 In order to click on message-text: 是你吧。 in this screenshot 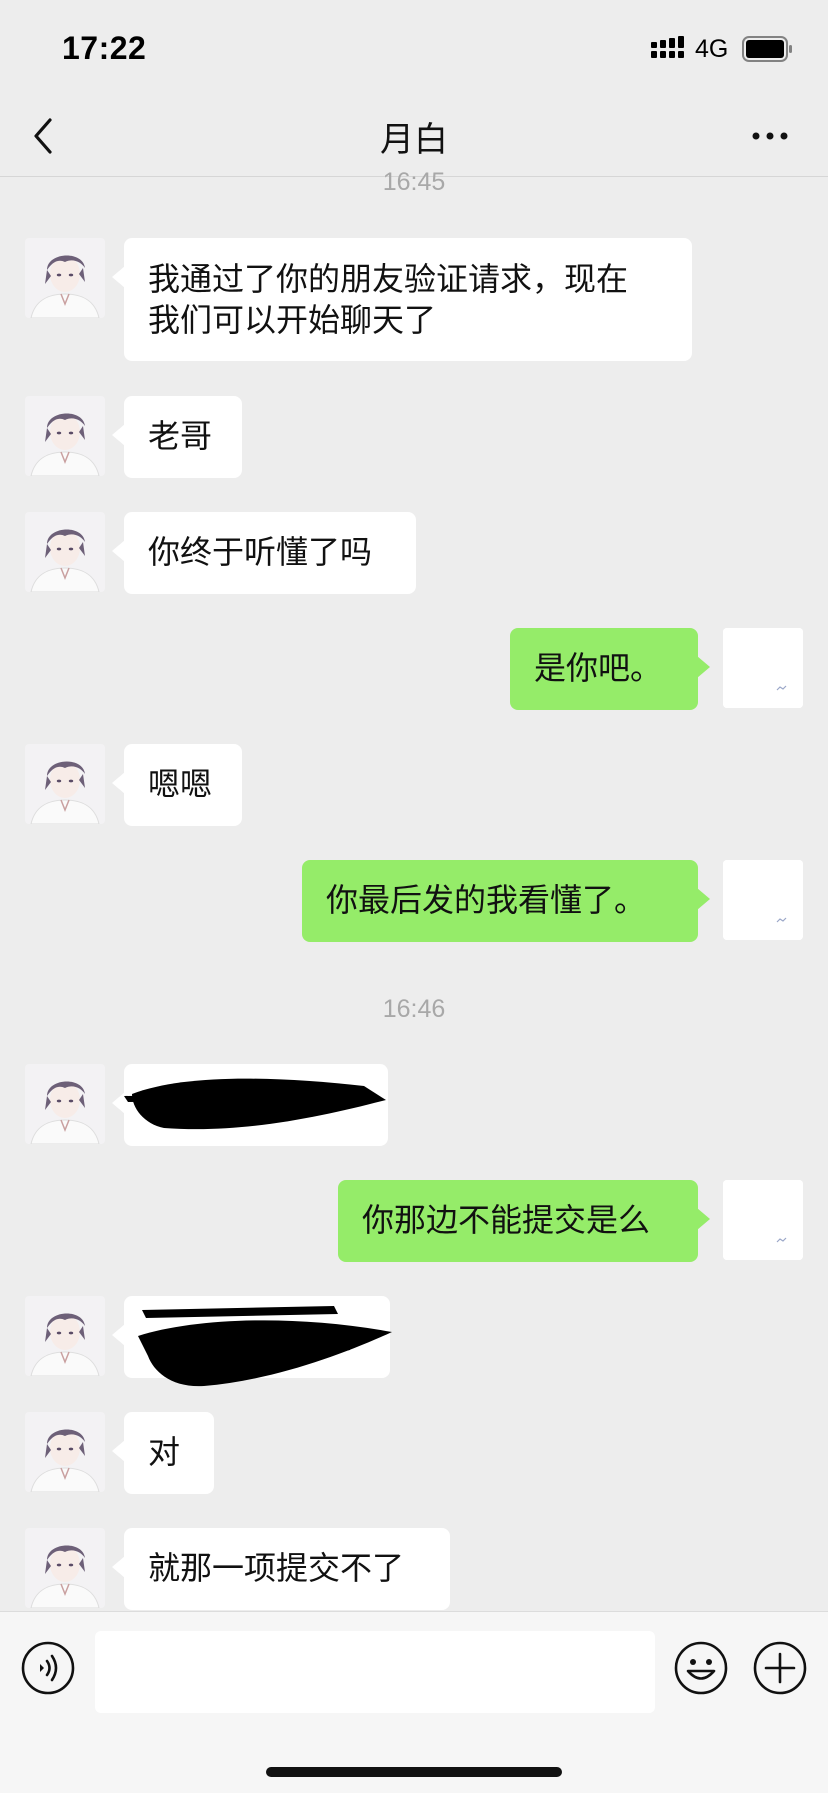, I will do `click(598, 668)`.